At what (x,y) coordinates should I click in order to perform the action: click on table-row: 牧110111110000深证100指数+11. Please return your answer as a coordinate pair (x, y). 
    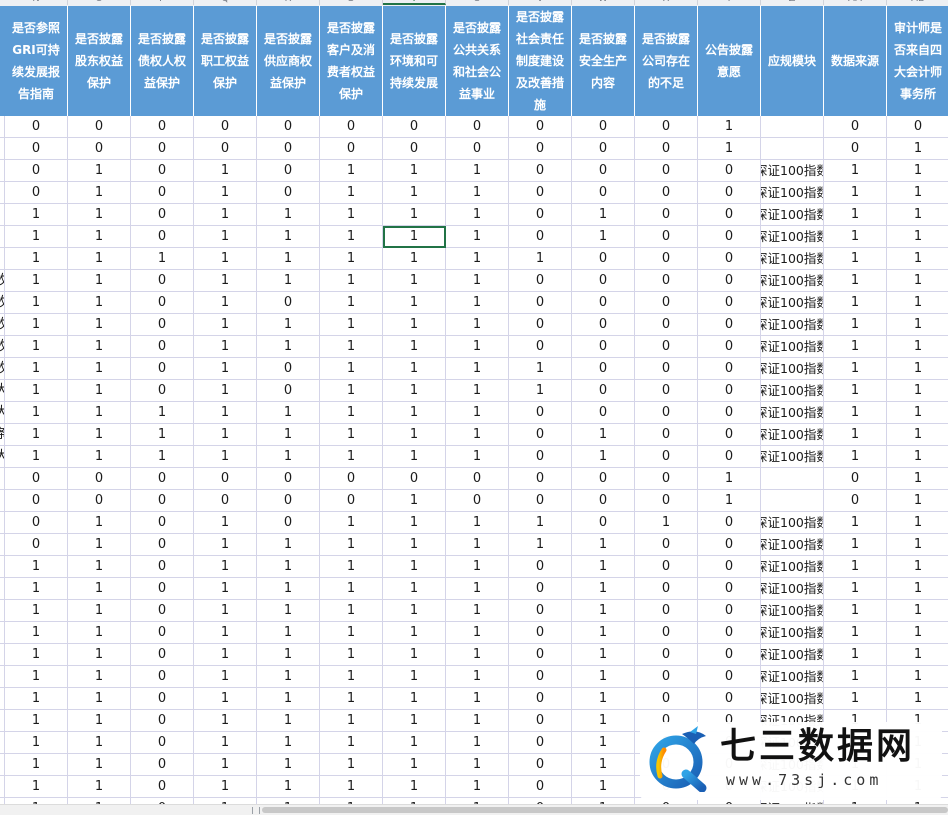
    Looking at the image, I should click on (474, 347).